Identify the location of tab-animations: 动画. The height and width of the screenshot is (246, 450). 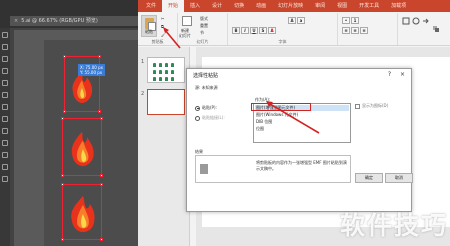
(261, 6).